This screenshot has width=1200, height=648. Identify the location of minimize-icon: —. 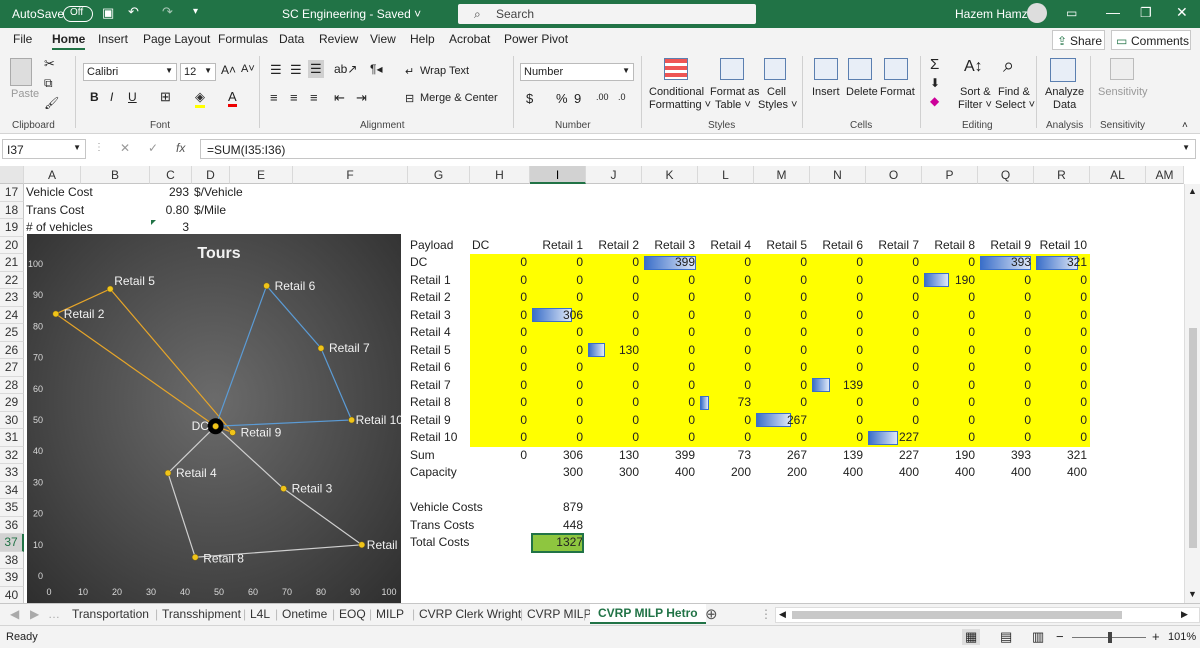
(1113, 12).